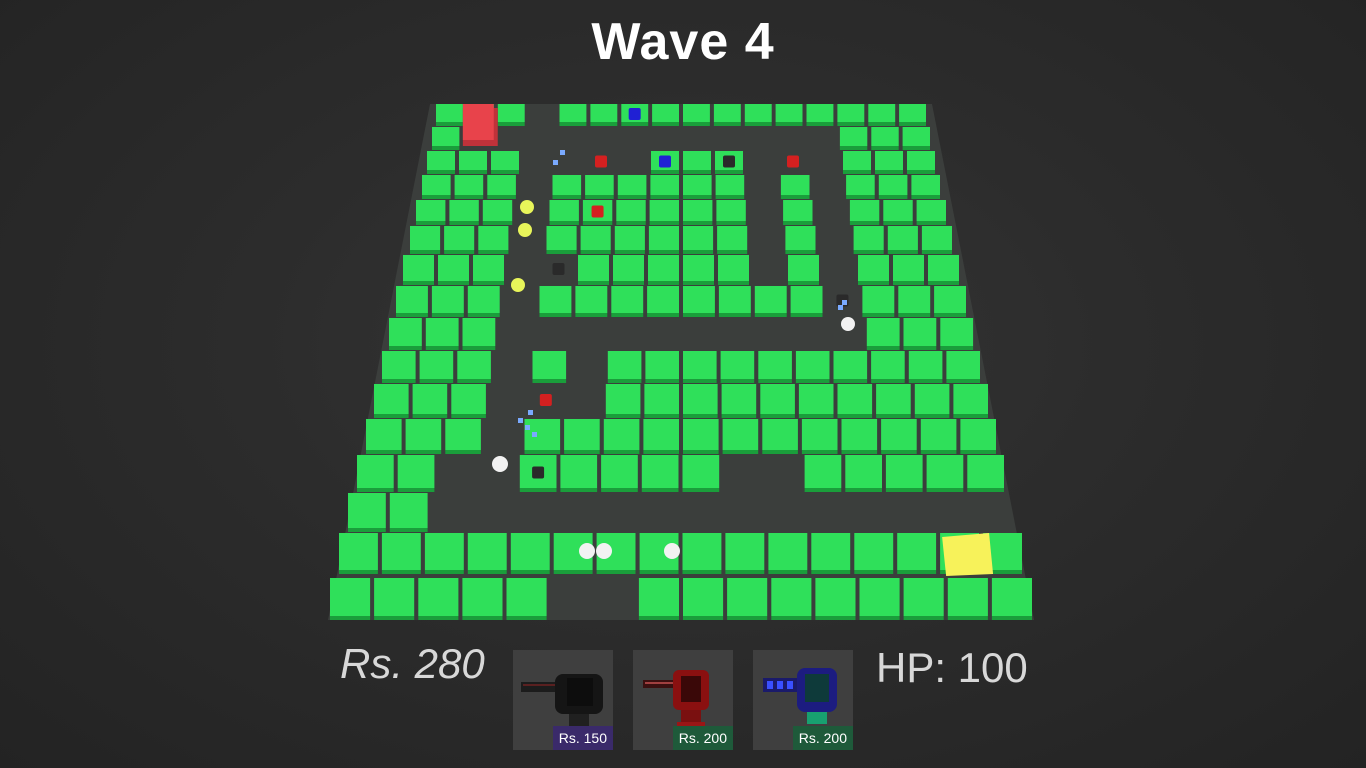 This screenshot has width=1366, height=768. I want to click on enemy-orb, so click(848, 324).